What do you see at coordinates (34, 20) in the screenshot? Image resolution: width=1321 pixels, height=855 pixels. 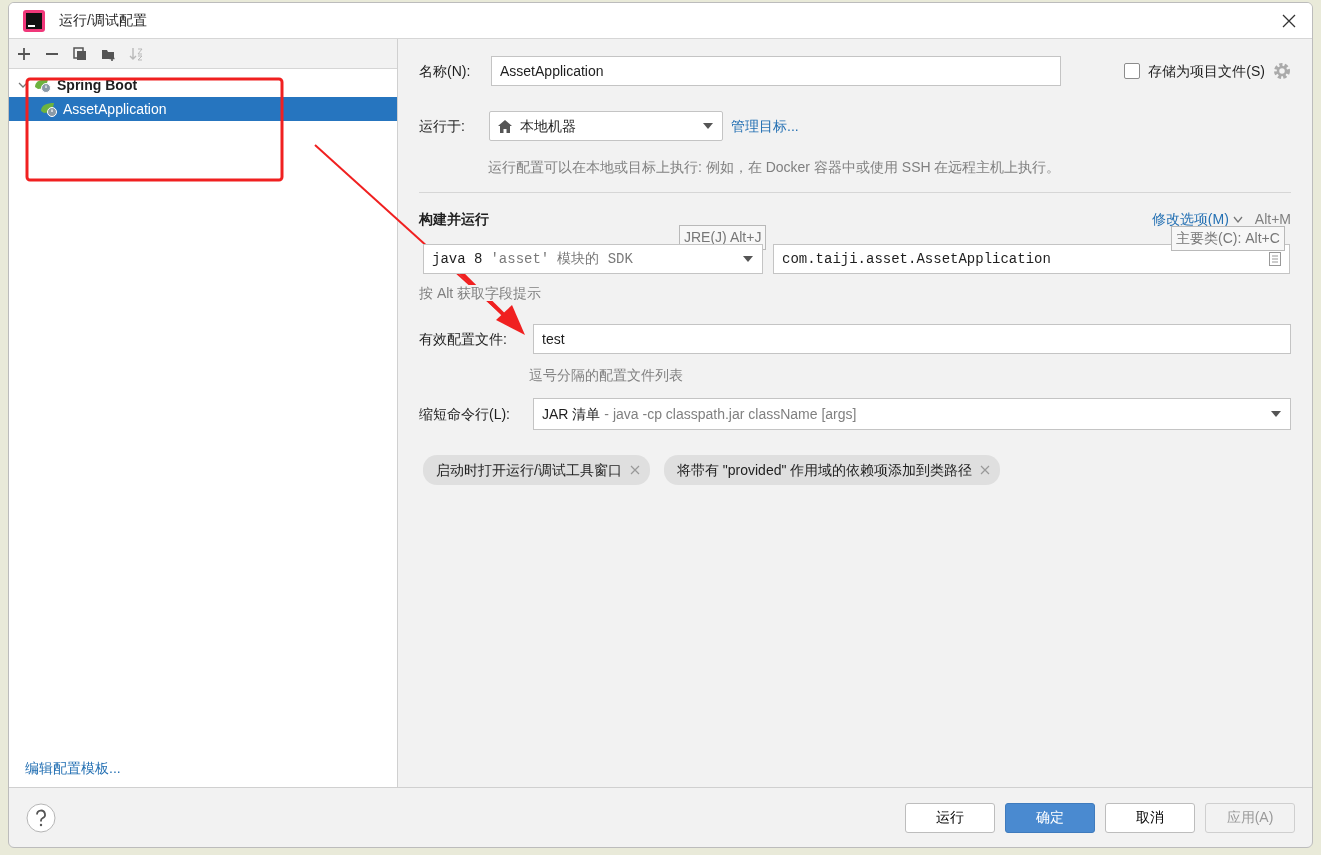 I see `app-logo-icon` at bounding box center [34, 20].